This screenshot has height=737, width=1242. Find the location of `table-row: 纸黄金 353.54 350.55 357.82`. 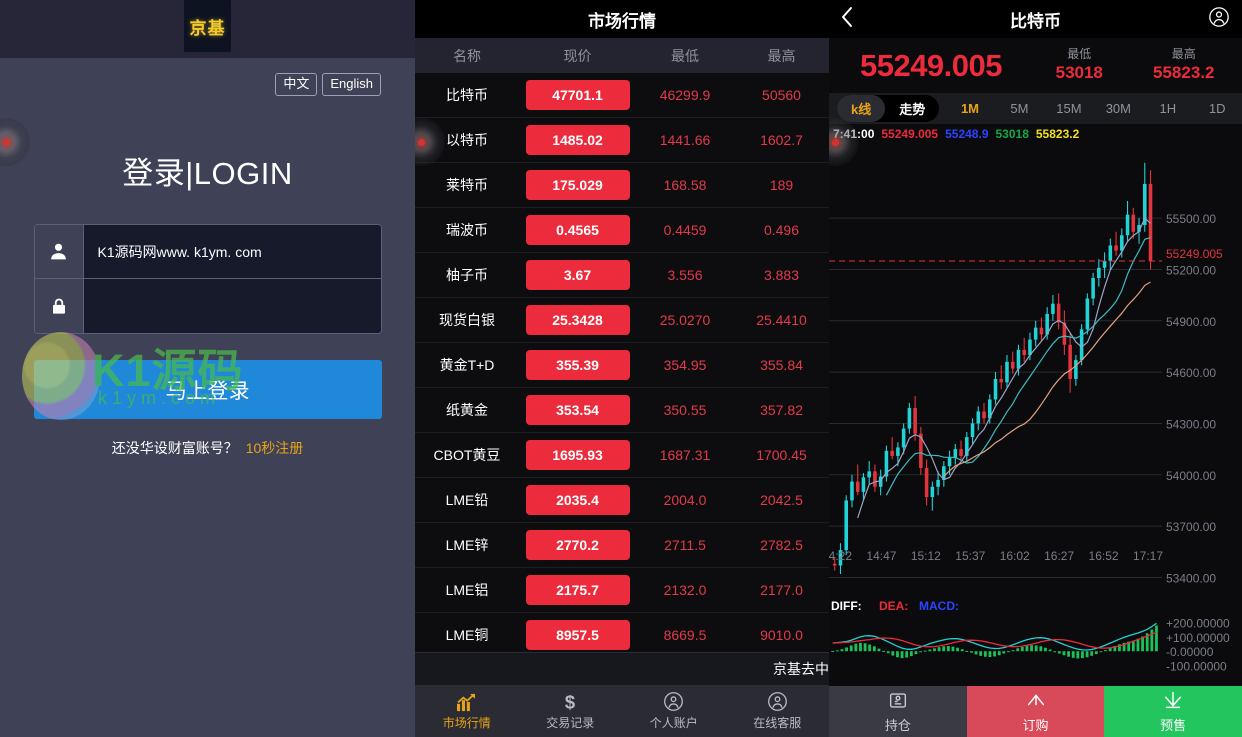

table-row: 纸黄金 353.54 350.55 357.82 is located at coordinates (622, 410).